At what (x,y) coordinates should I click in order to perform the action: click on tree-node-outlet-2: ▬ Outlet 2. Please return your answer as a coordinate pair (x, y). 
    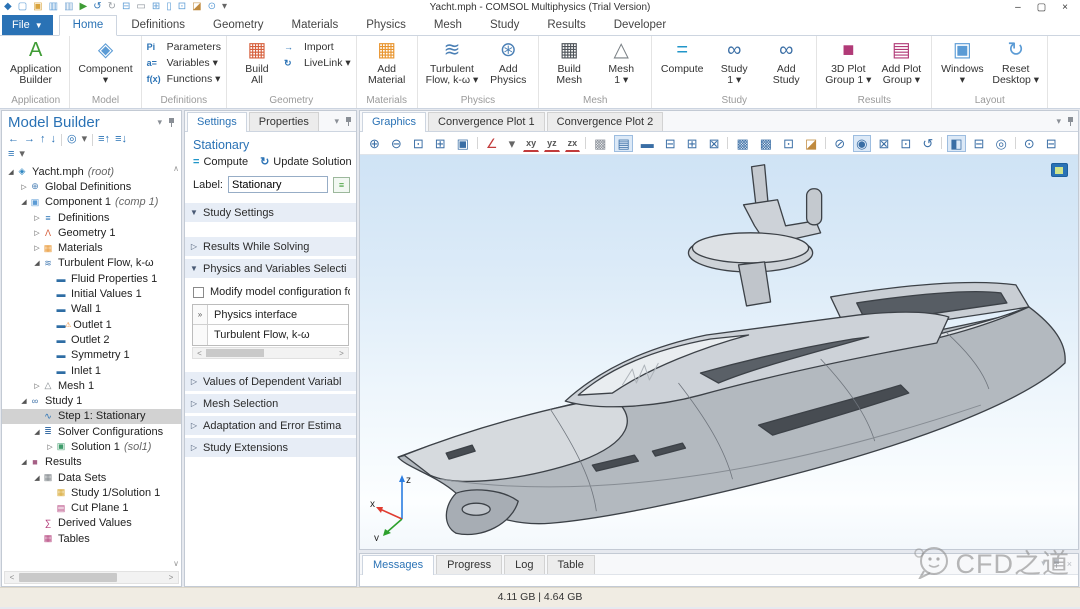
    Looking at the image, I should click on (91, 339).